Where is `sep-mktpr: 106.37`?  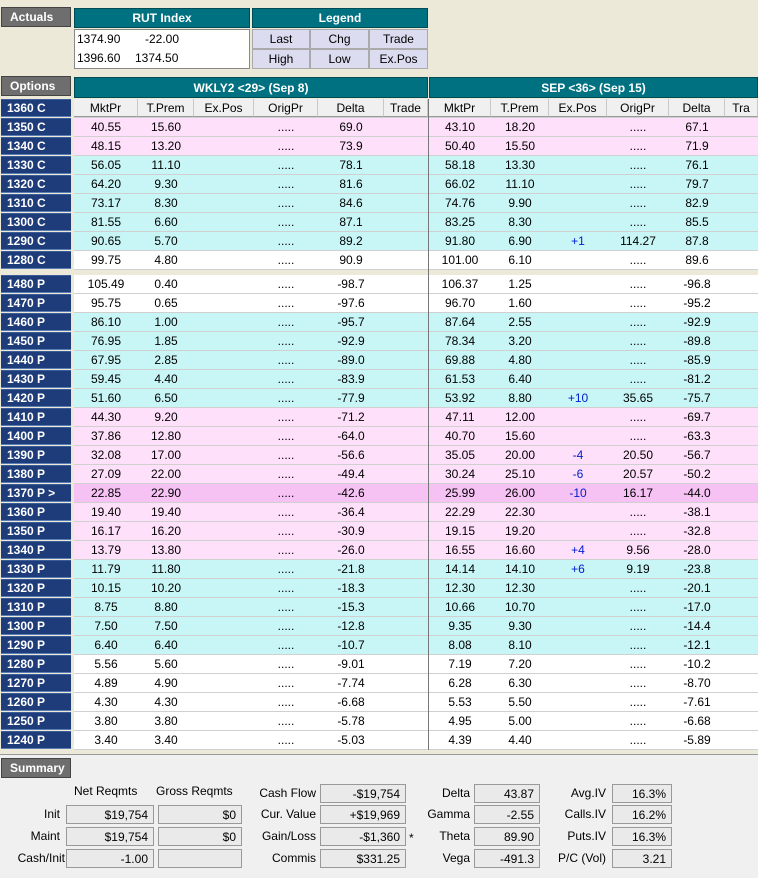
sep-mktpr: 106.37 is located at coordinates (460, 284).